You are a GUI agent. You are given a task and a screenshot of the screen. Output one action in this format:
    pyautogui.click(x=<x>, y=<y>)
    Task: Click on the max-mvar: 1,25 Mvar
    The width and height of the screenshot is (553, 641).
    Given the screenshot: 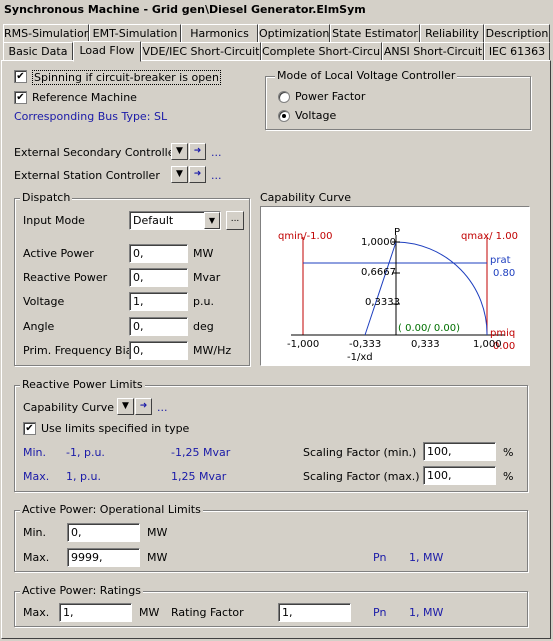 What is the action you would take?
    pyautogui.click(x=199, y=476)
    